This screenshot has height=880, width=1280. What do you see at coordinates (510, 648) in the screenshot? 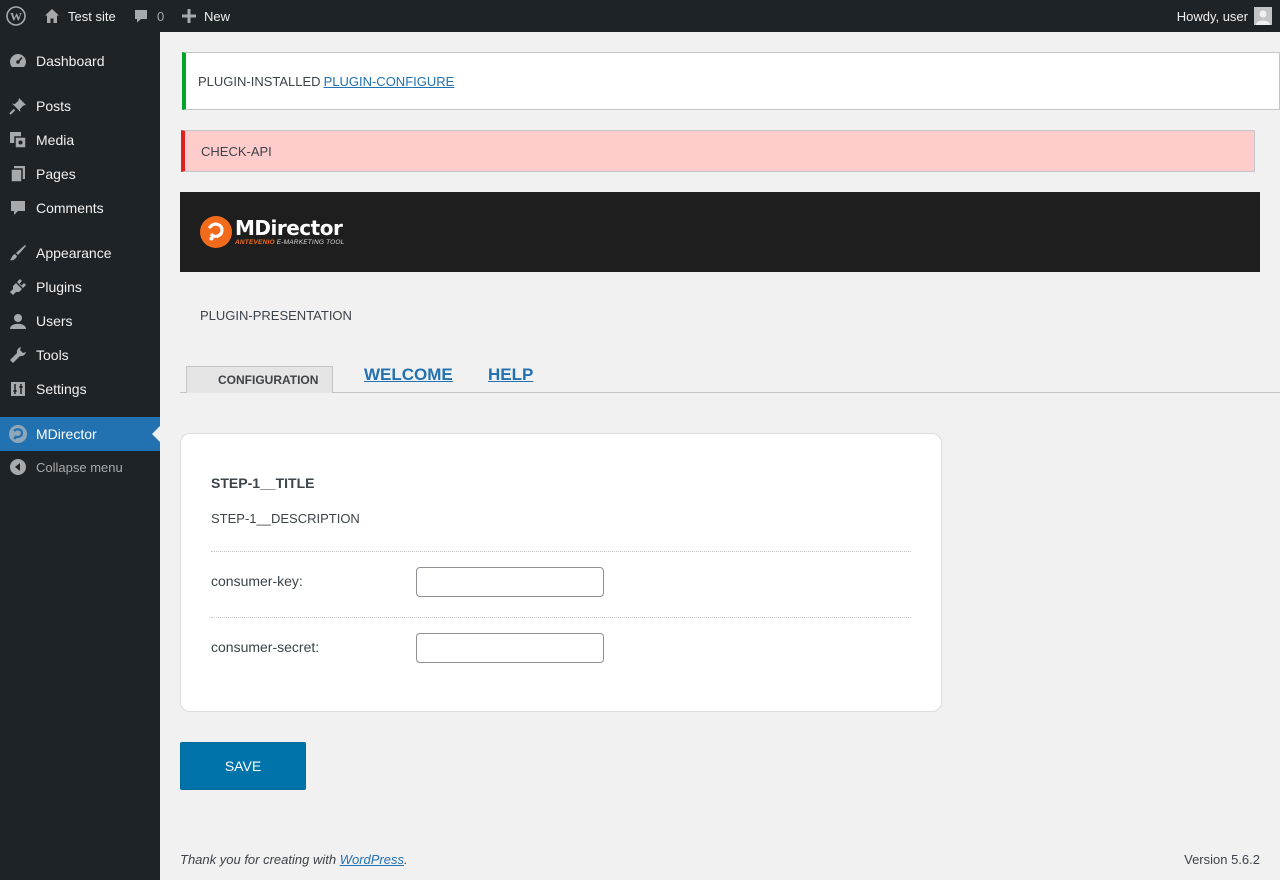
I see `consumer-secret-input` at bounding box center [510, 648].